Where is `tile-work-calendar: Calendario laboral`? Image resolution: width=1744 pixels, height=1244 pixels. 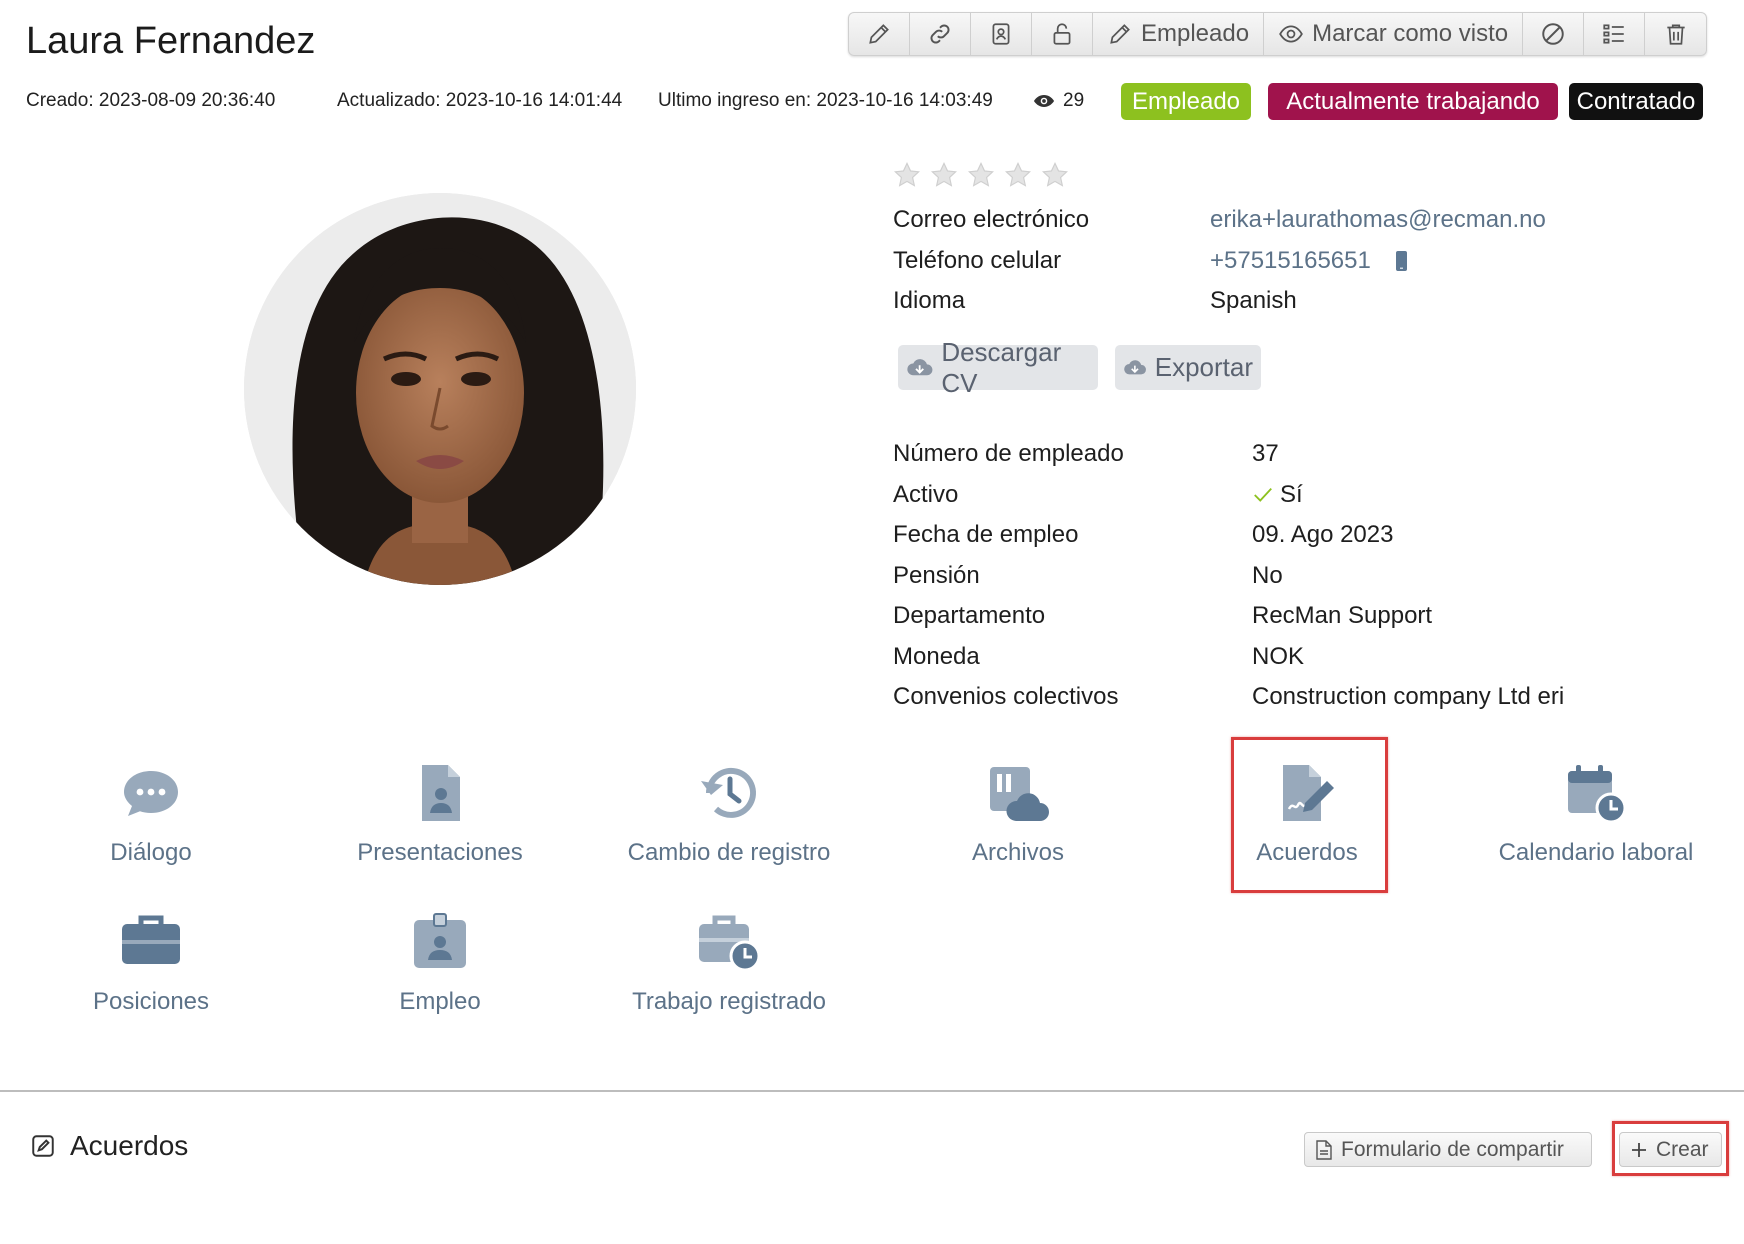
tile-work-calendar: Calendario laboral is located at coordinates (1596, 814).